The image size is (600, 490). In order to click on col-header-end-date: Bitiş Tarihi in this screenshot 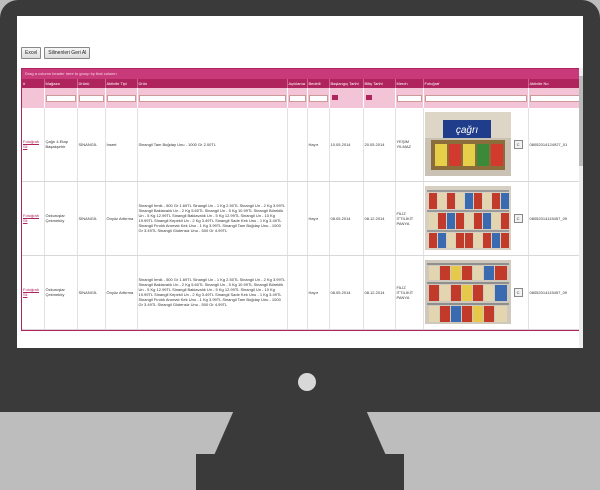, I will do `click(379, 83)`.